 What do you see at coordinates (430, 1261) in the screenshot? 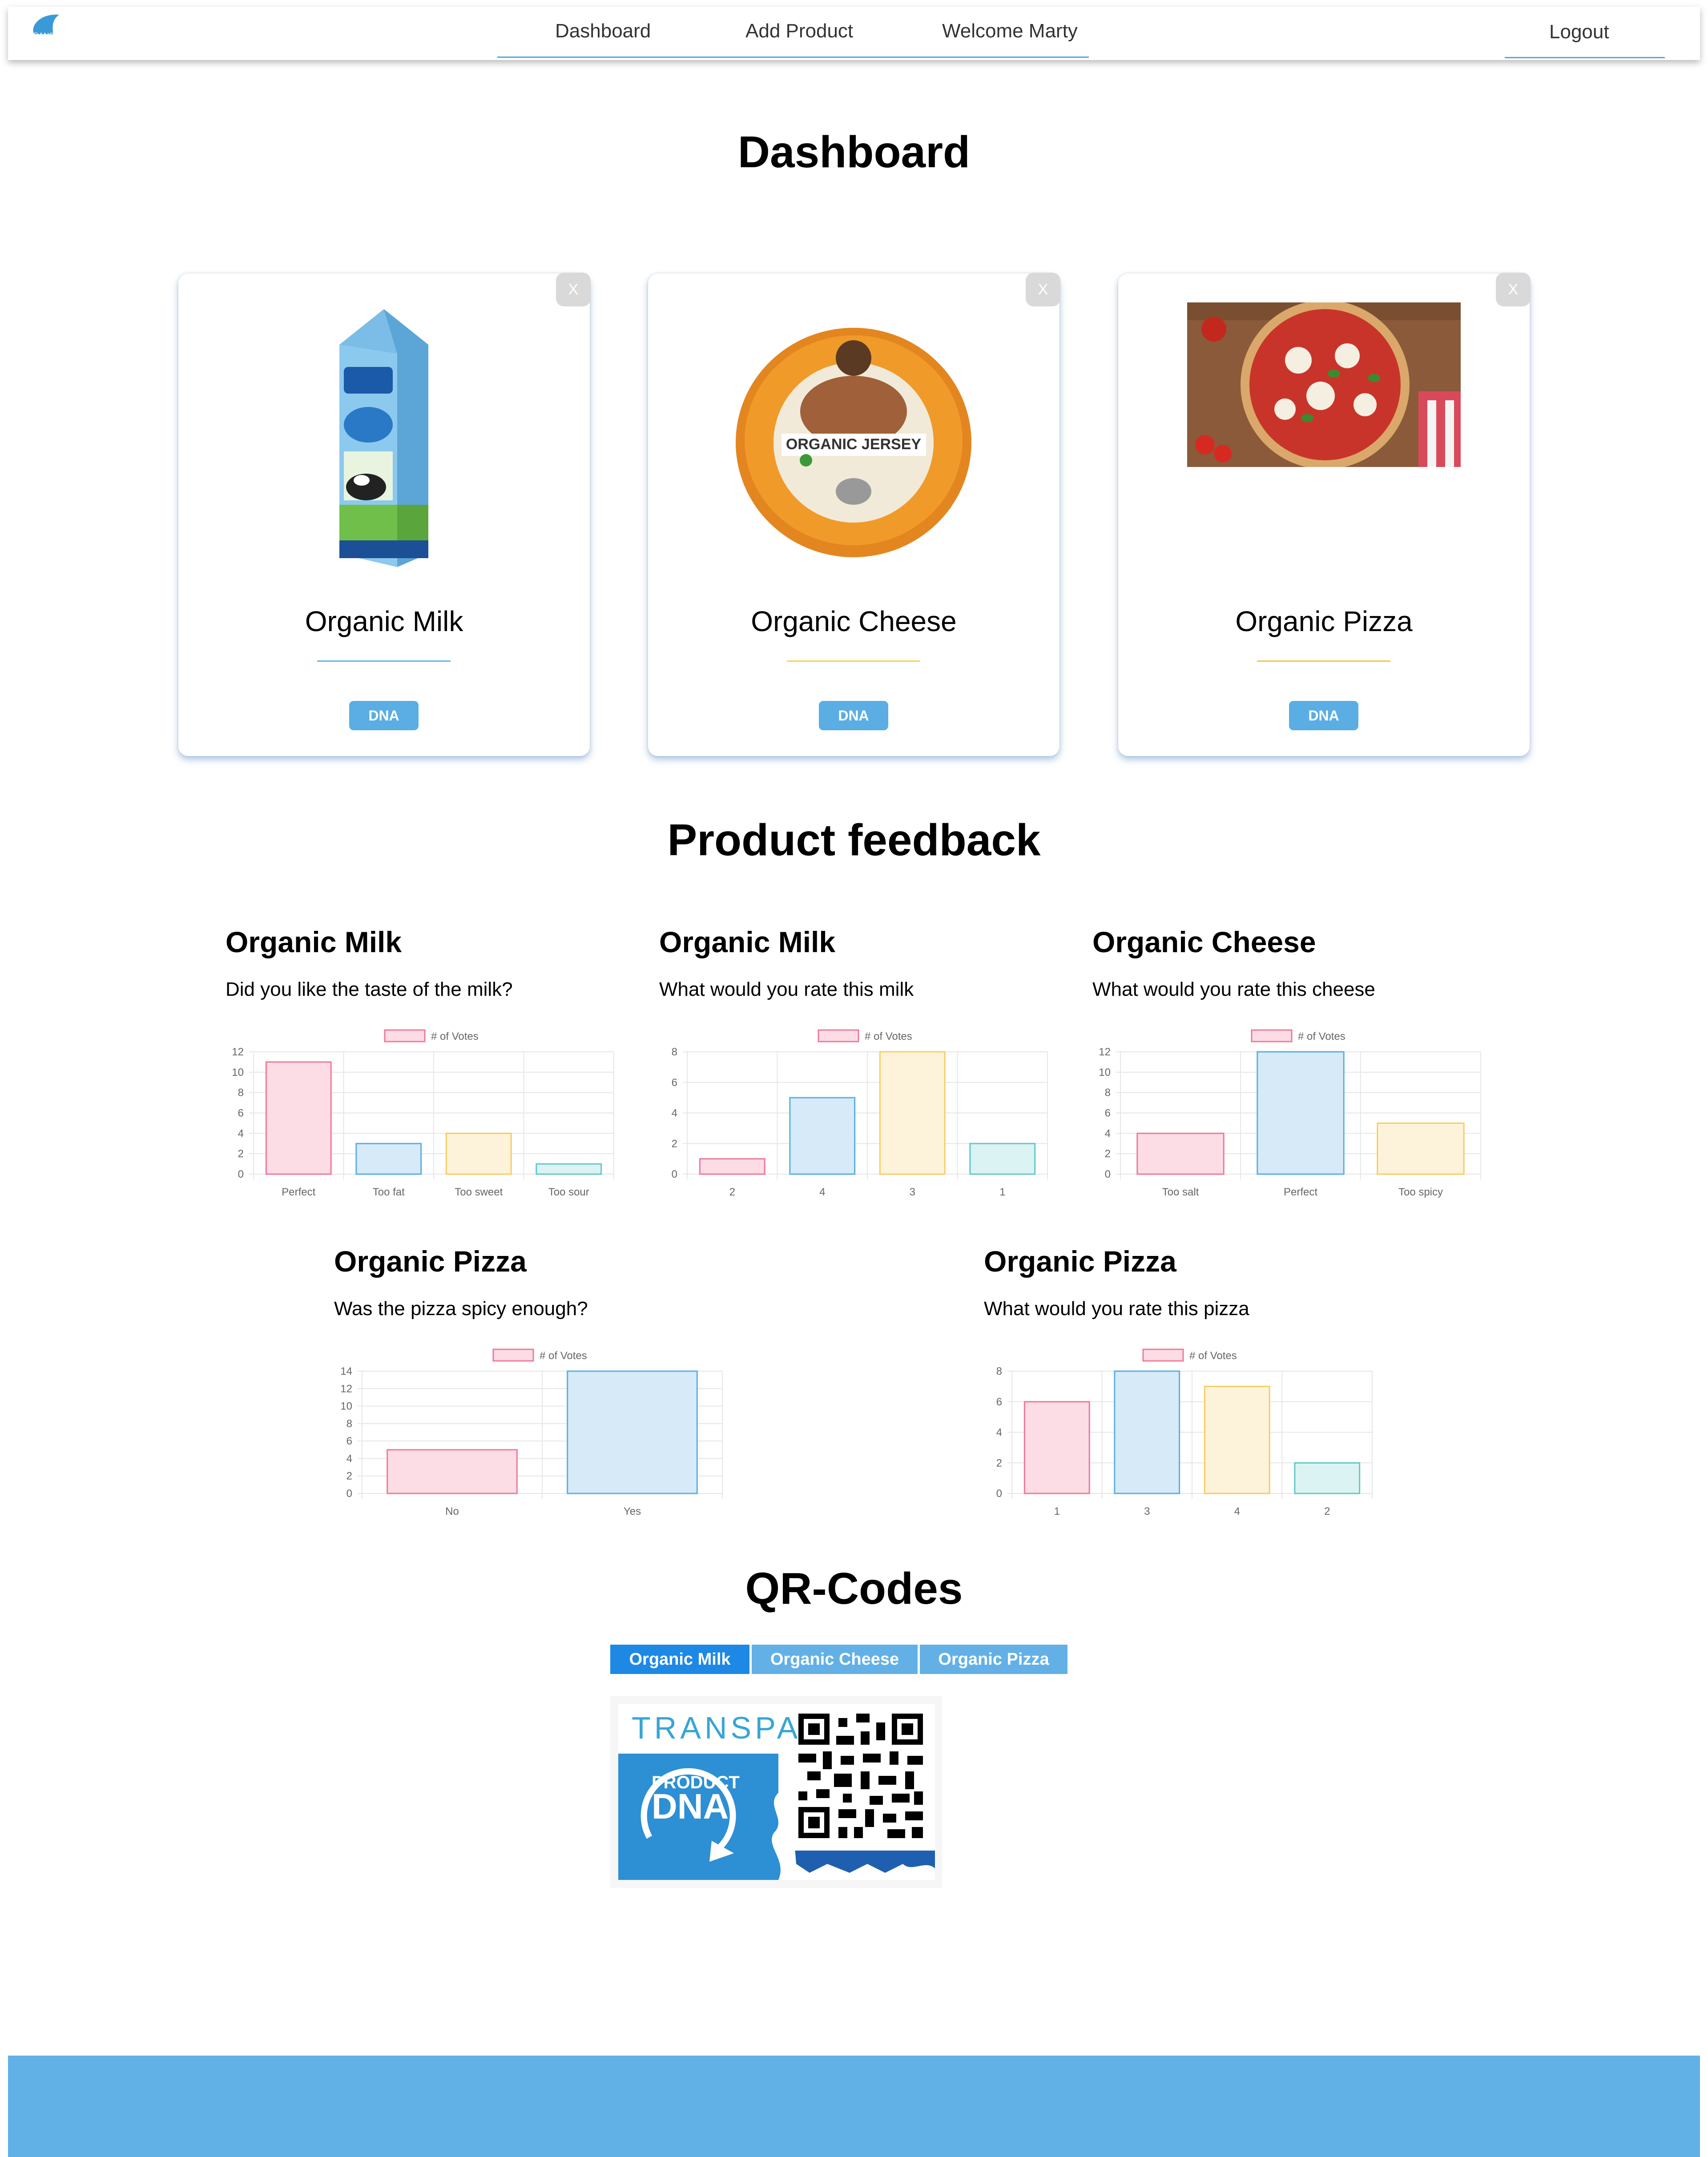
I see `feedback-product-title: Organic Pizza` at bounding box center [430, 1261].